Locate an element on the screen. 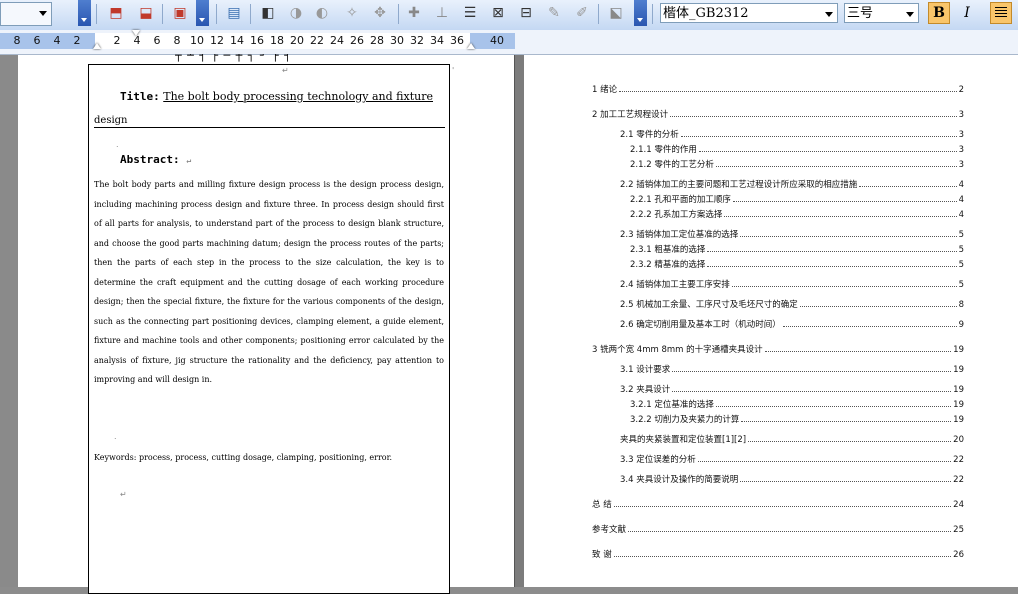  toc-entry: 参考文献 25 is located at coordinates (778, 529).